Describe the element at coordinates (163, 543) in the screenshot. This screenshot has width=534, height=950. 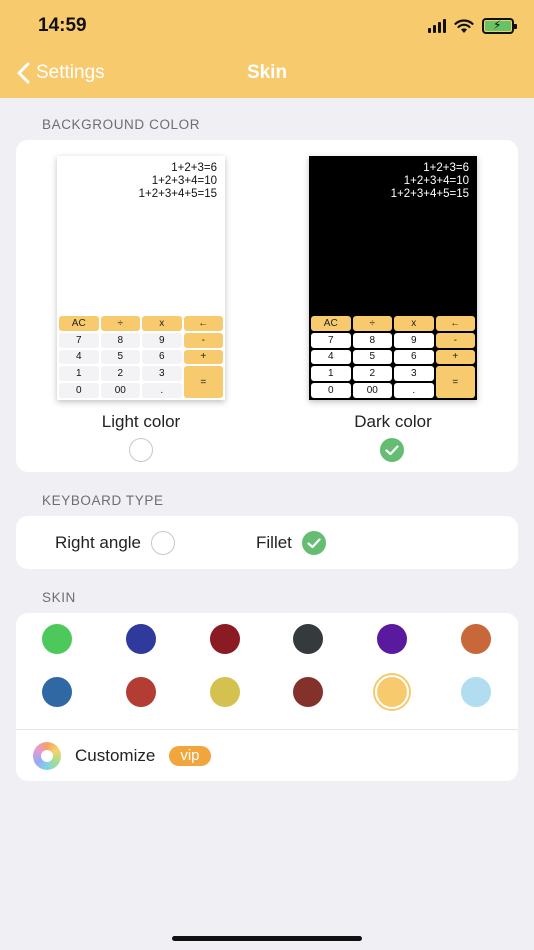
I see `right-angle-radio` at that location.